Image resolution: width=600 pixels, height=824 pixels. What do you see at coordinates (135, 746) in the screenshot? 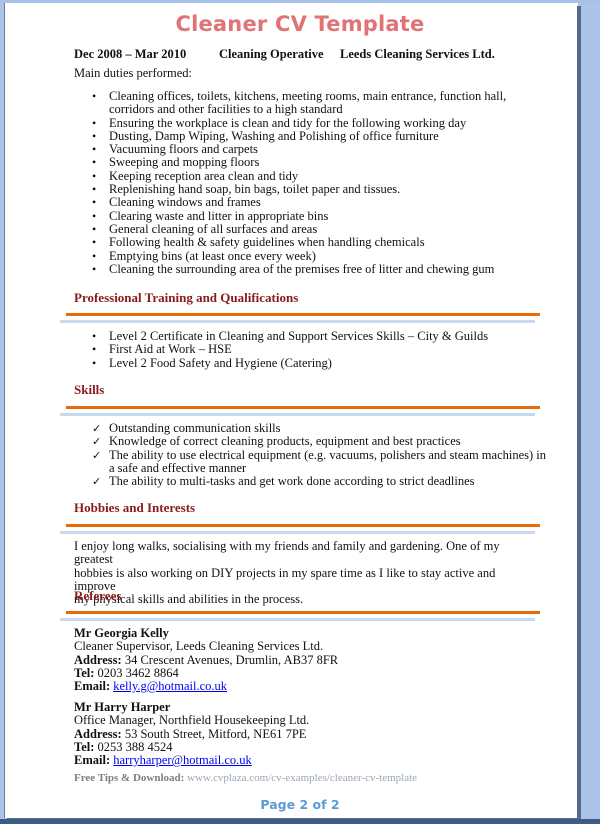
I see `referee-tel: 0253 388 4524` at bounding box center [135, 746].